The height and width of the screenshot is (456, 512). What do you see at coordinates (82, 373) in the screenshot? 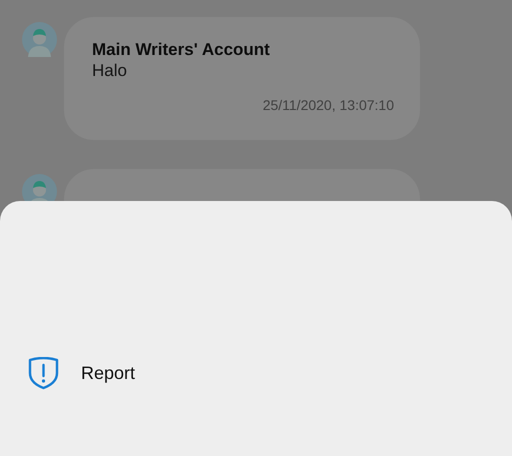
I see `report-button: Report` at bounding box center [82, 373].